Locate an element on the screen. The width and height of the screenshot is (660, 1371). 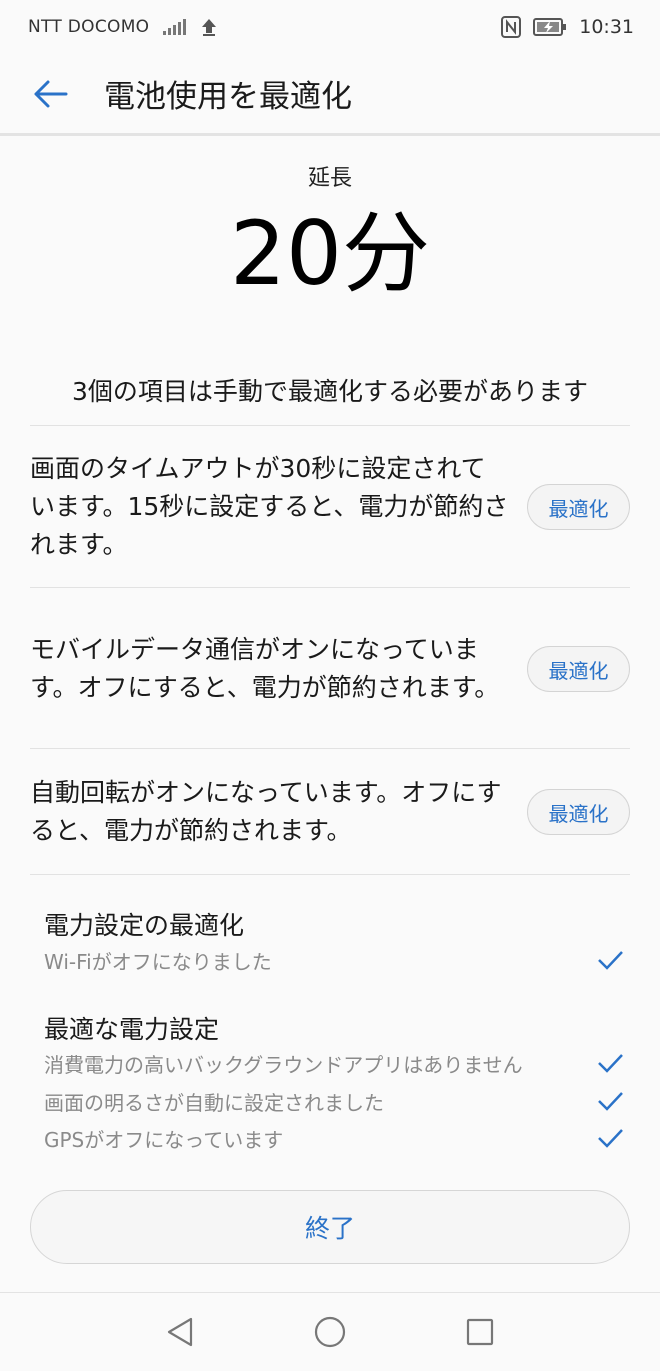
manual-item-text: モバイルデータ通信がオンになっています。オフにすると、電力が節約されます。 is located at coordinates (265, 668).